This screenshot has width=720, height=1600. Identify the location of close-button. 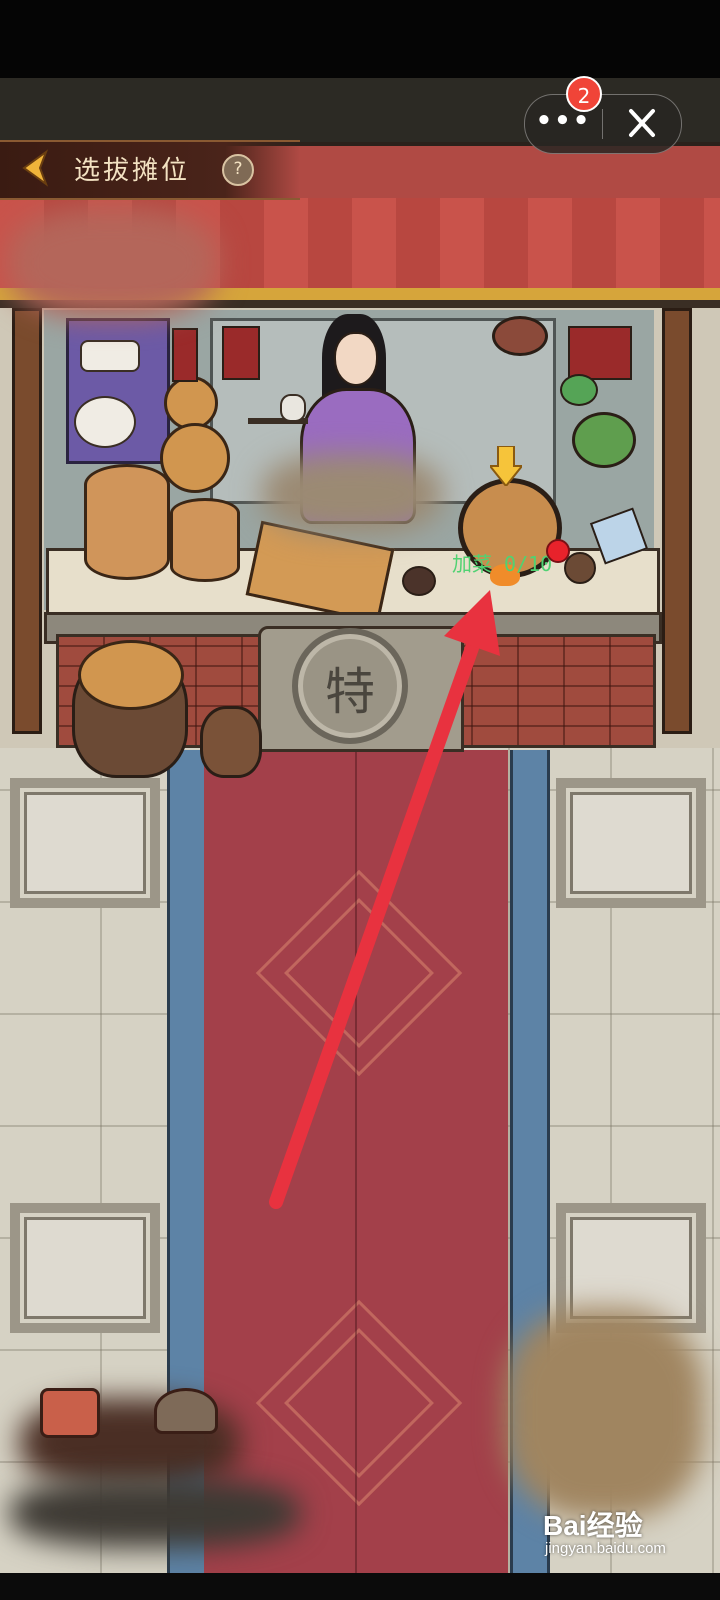
(642, 124).